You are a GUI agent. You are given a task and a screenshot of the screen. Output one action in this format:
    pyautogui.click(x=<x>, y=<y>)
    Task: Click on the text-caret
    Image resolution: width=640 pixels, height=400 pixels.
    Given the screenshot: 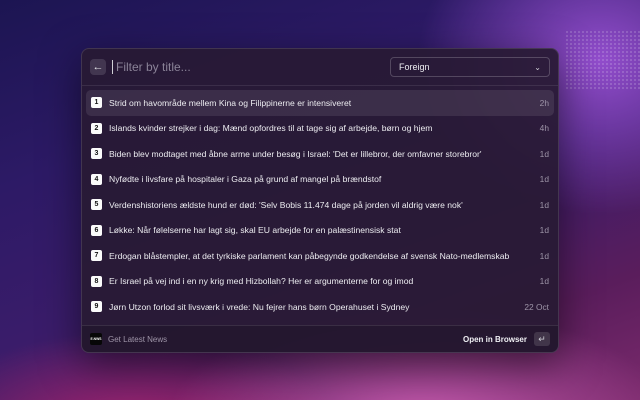 What is the action you would take?
    pyautogui.click(x=112, y=67)
    